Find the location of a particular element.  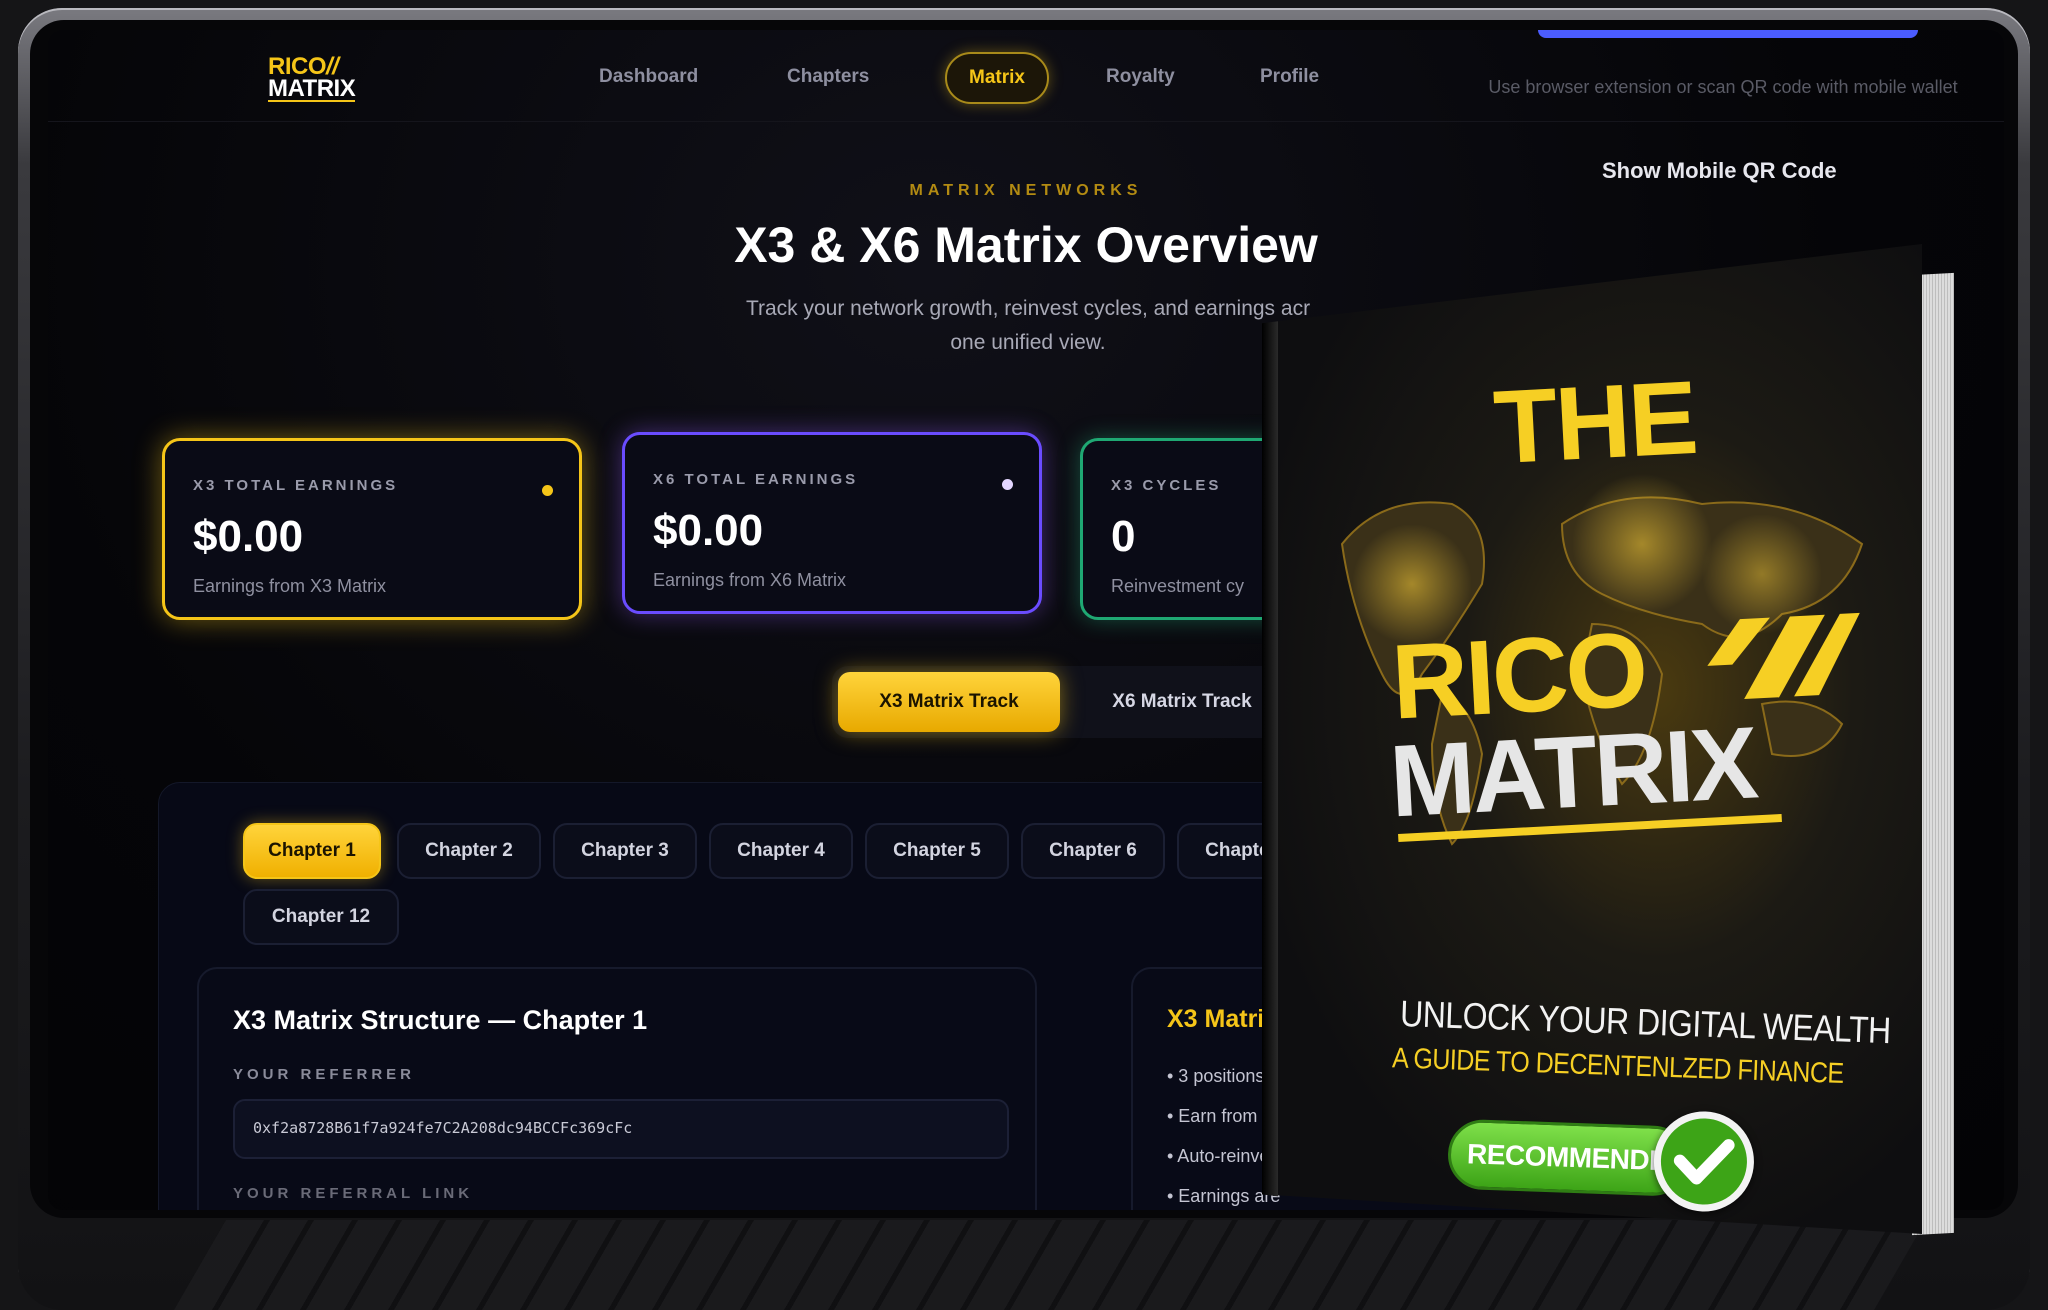

recommended-badge: RECOMMENDED is located at coordinates (1603, 1158).